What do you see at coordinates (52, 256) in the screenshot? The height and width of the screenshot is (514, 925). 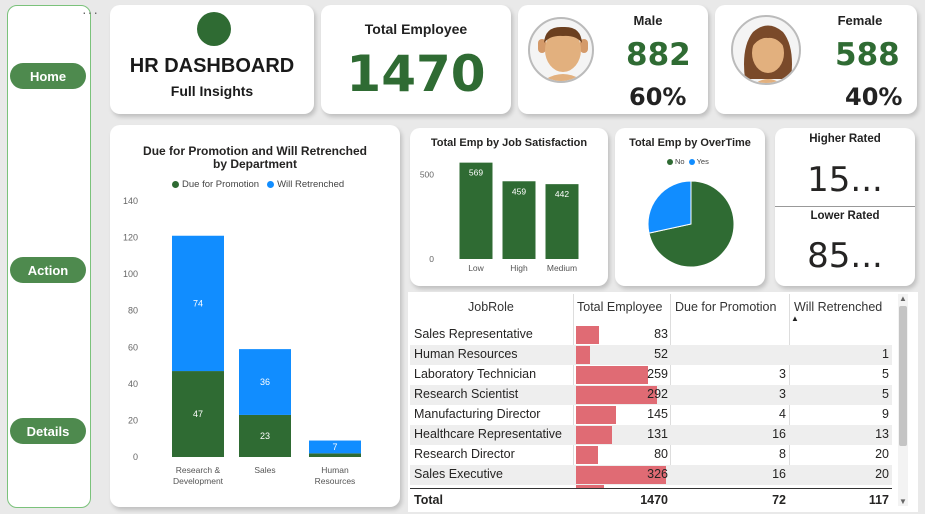 I see `sidebar-nav: ··· Home Action Details` at bounding box center [52, 256].